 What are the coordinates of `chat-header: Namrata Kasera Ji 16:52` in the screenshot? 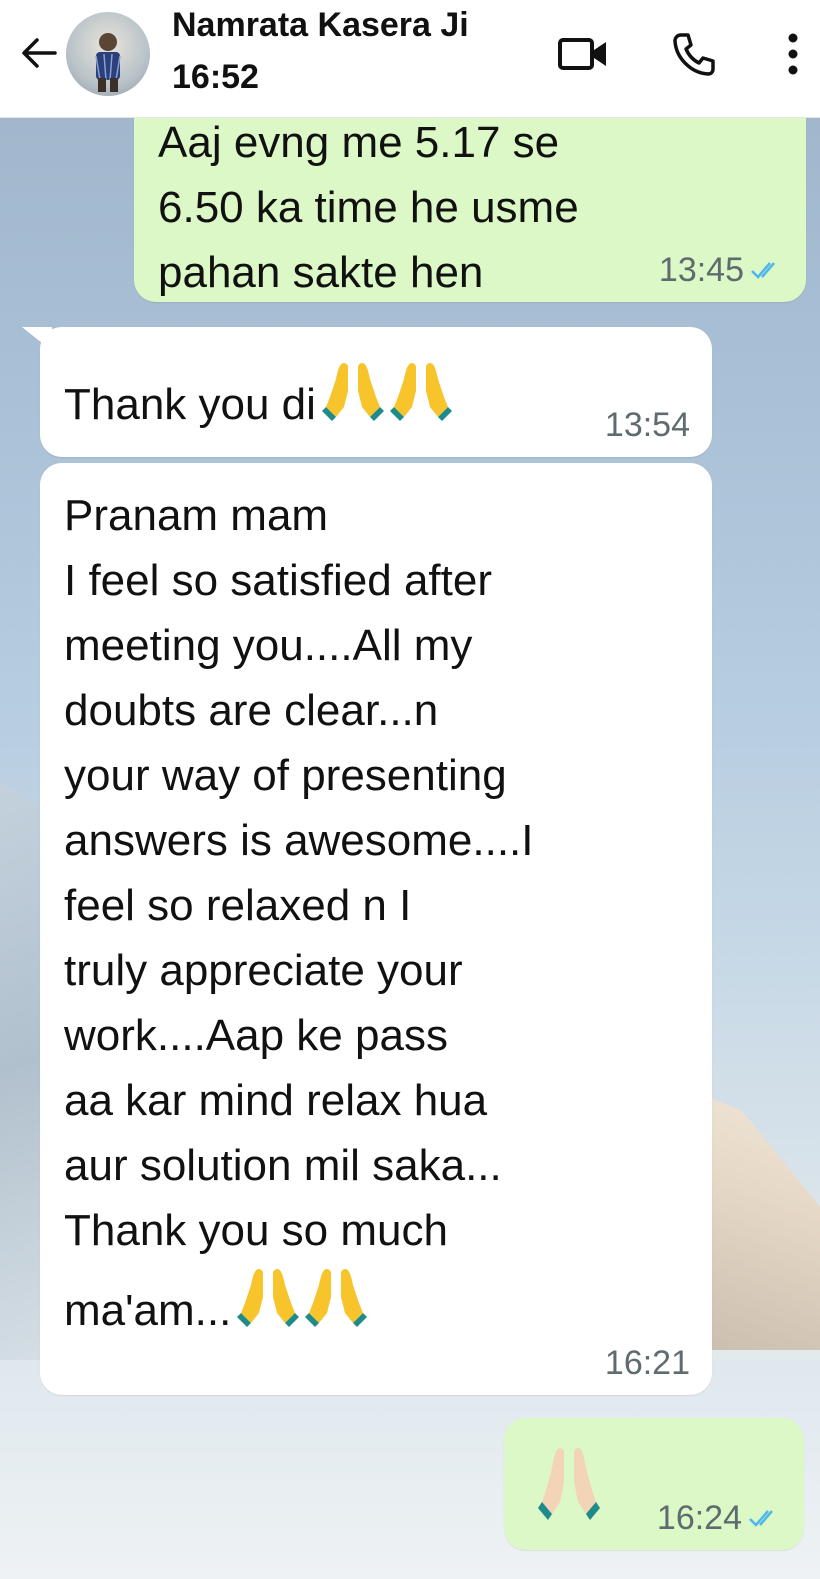 It's located at (410, 59).